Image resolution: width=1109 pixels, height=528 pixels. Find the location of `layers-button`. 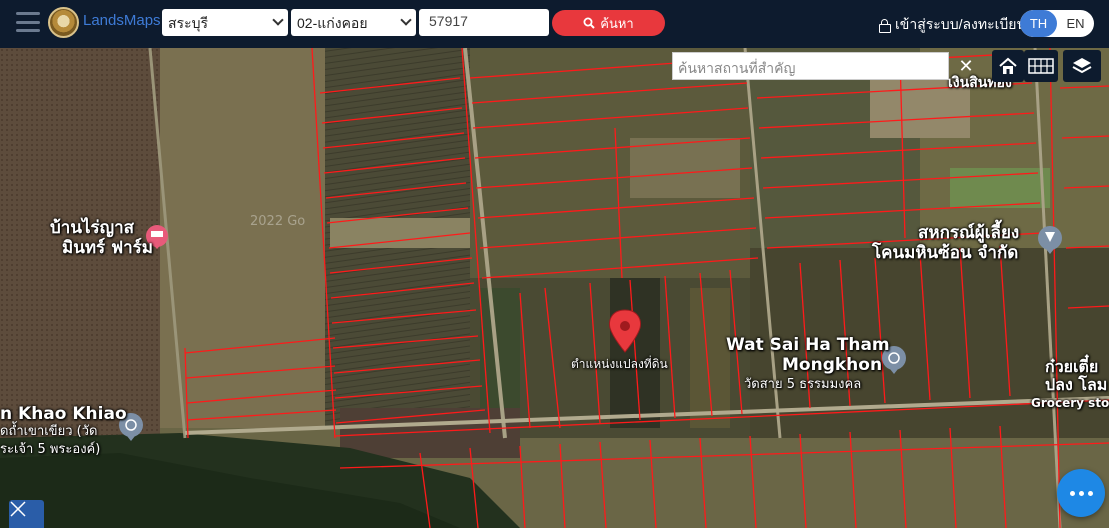

layers-button is located at coordinates (1082, 66).